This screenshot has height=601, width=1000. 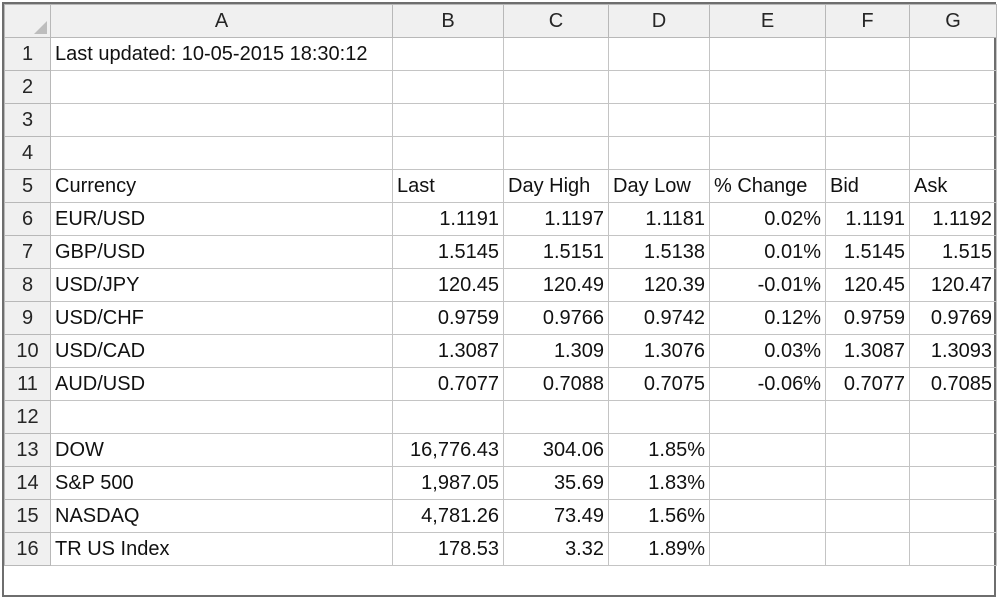 What do you see at coordinates (867, 450) in the screenshot?
I see `cell-f13` at bounding box center [867, 450].